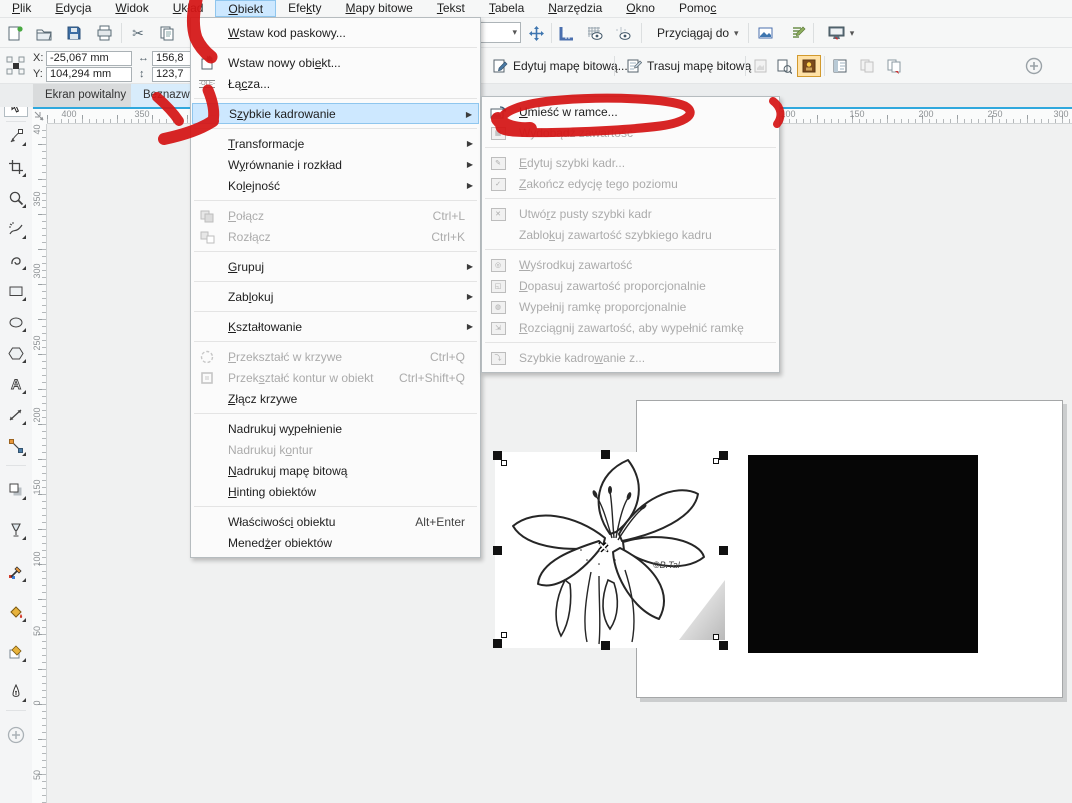 This screenshot has width=1072, height=803. I want to click on bitmap-resample-button, so click(784, 66).